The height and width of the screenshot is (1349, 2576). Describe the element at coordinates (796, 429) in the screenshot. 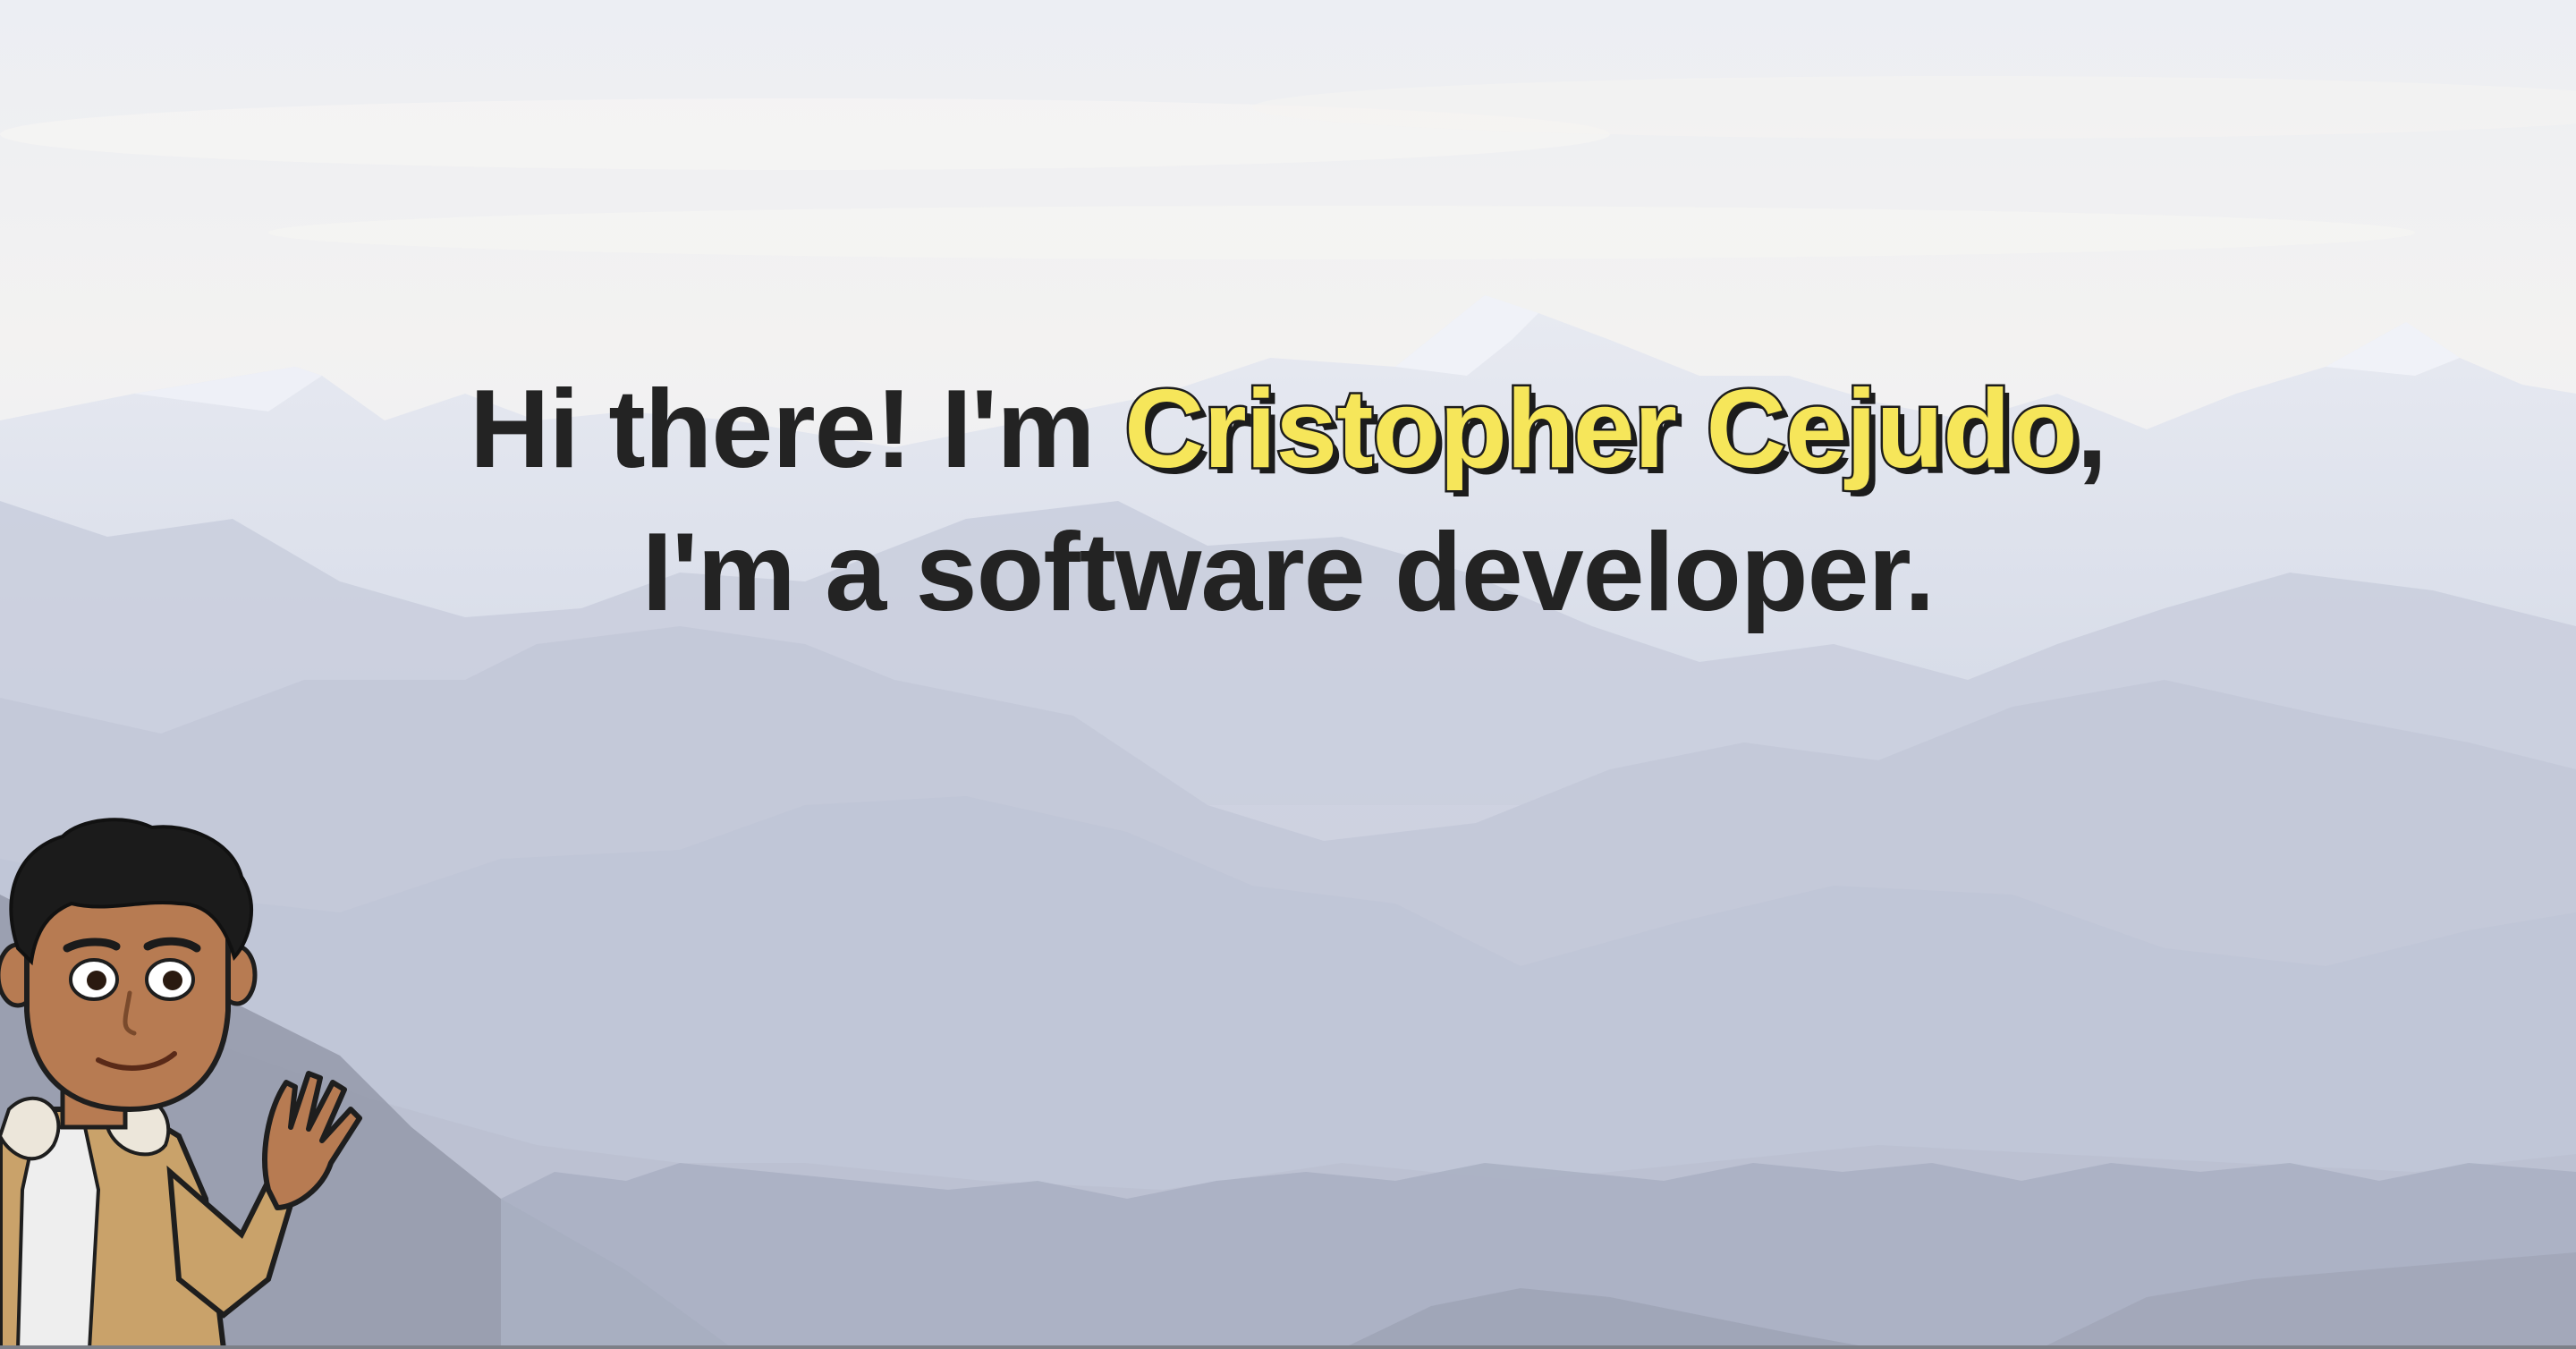

I see `greeting-text: Hi there! I'm` at that location.